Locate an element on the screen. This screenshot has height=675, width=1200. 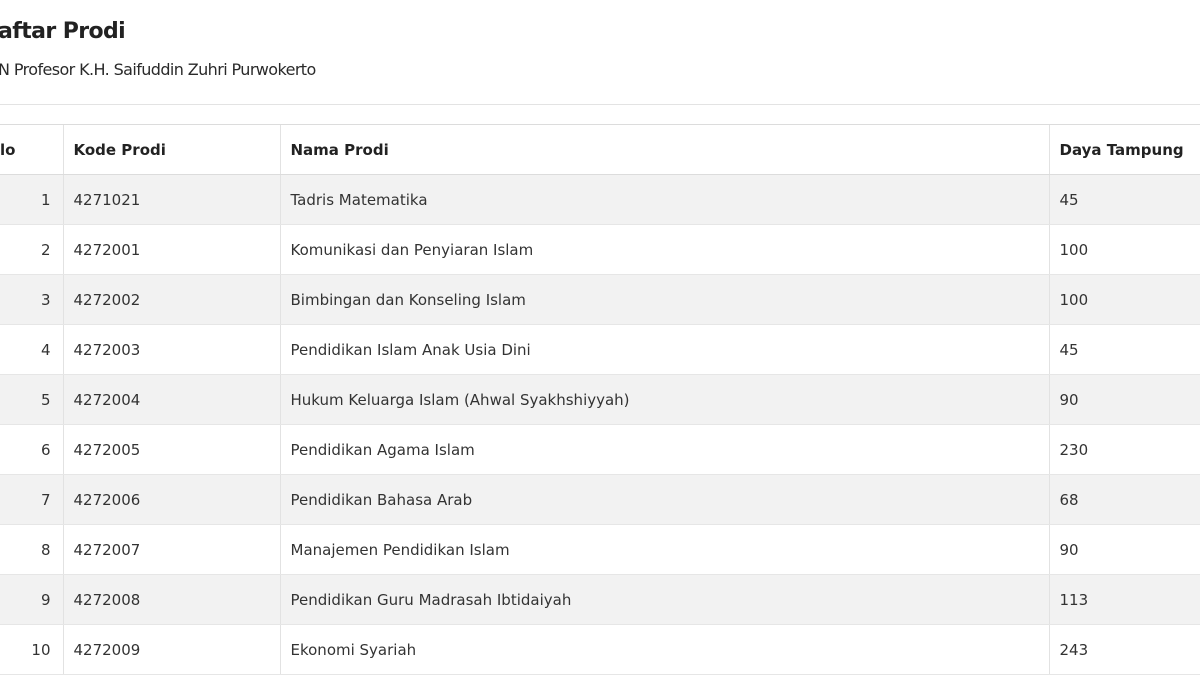
column-header-nama-prodi: Nama Prodi is located at coordinates (665, 150).